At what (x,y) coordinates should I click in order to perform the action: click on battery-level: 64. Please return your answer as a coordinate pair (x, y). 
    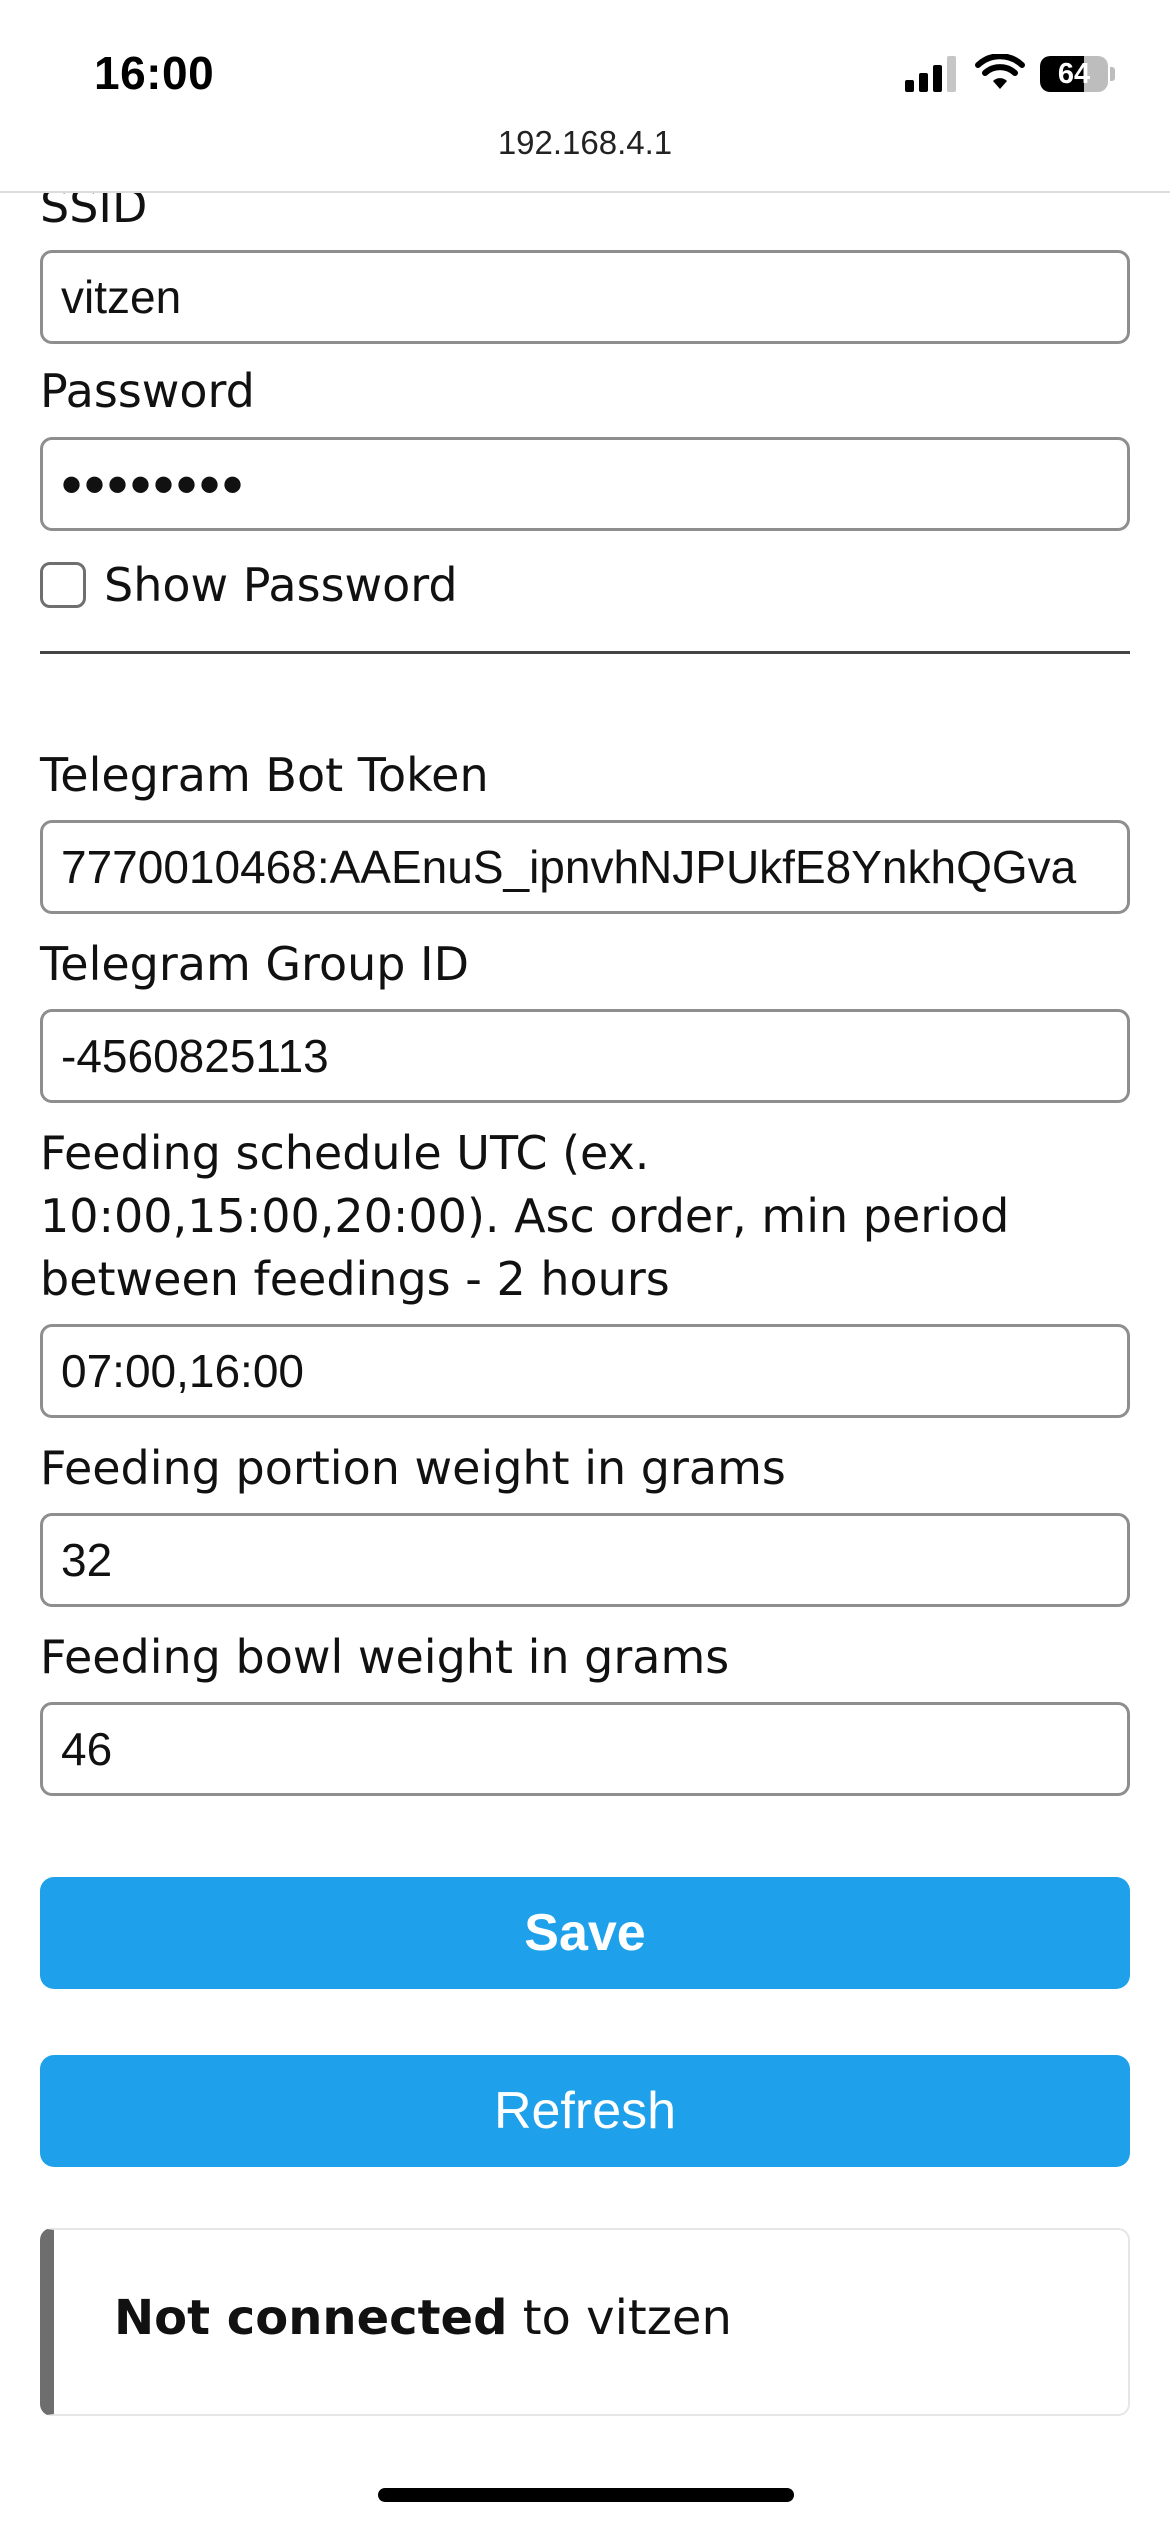
    Looking at the image, I should click on (1074, 74).